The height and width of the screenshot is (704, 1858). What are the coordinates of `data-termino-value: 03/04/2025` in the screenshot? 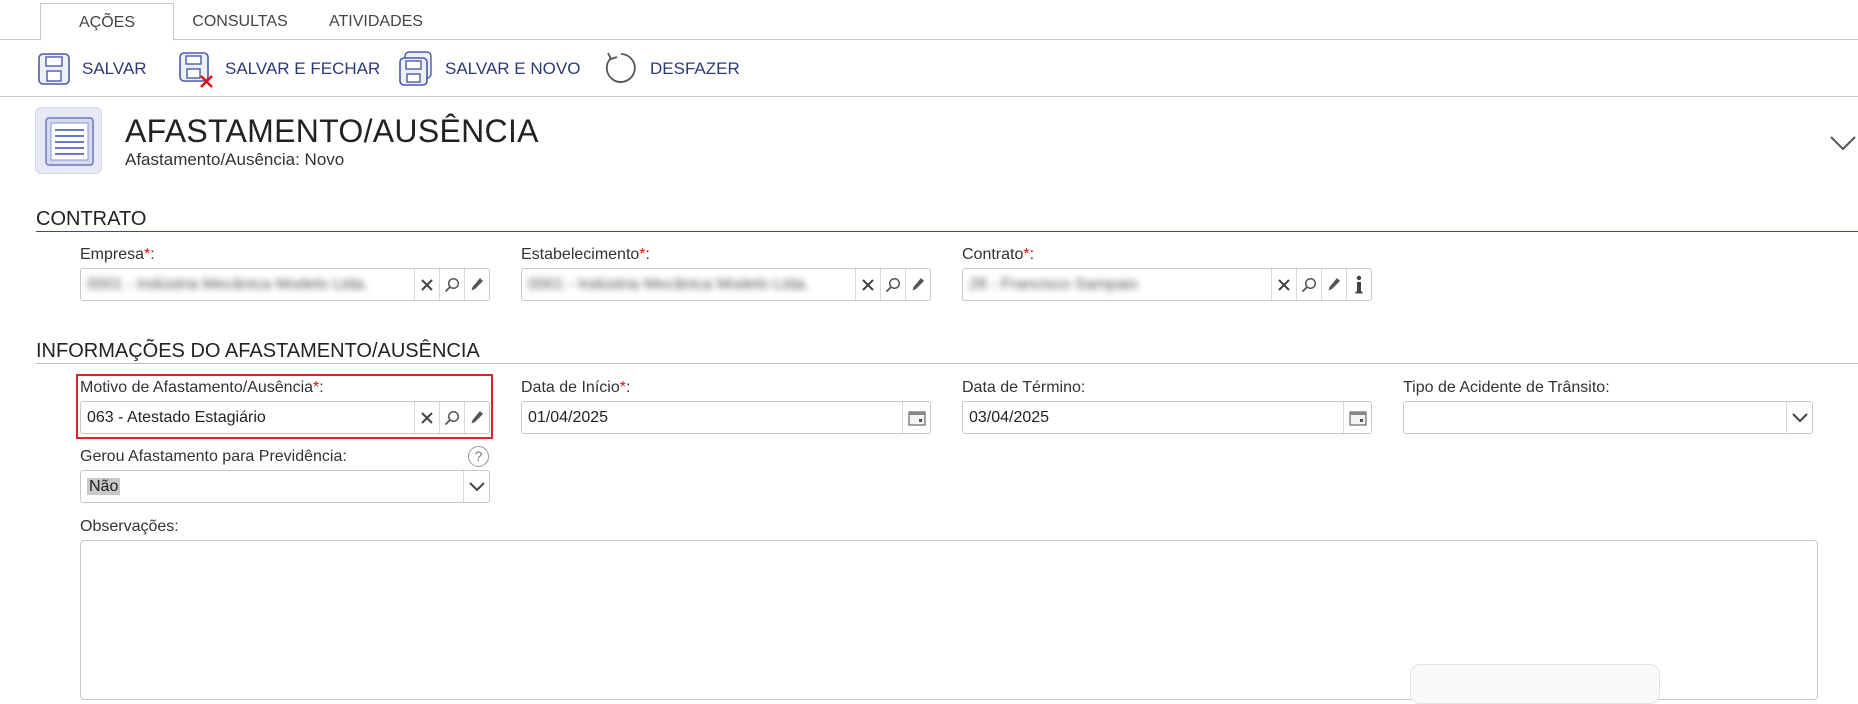 It's located at (1009, 417).